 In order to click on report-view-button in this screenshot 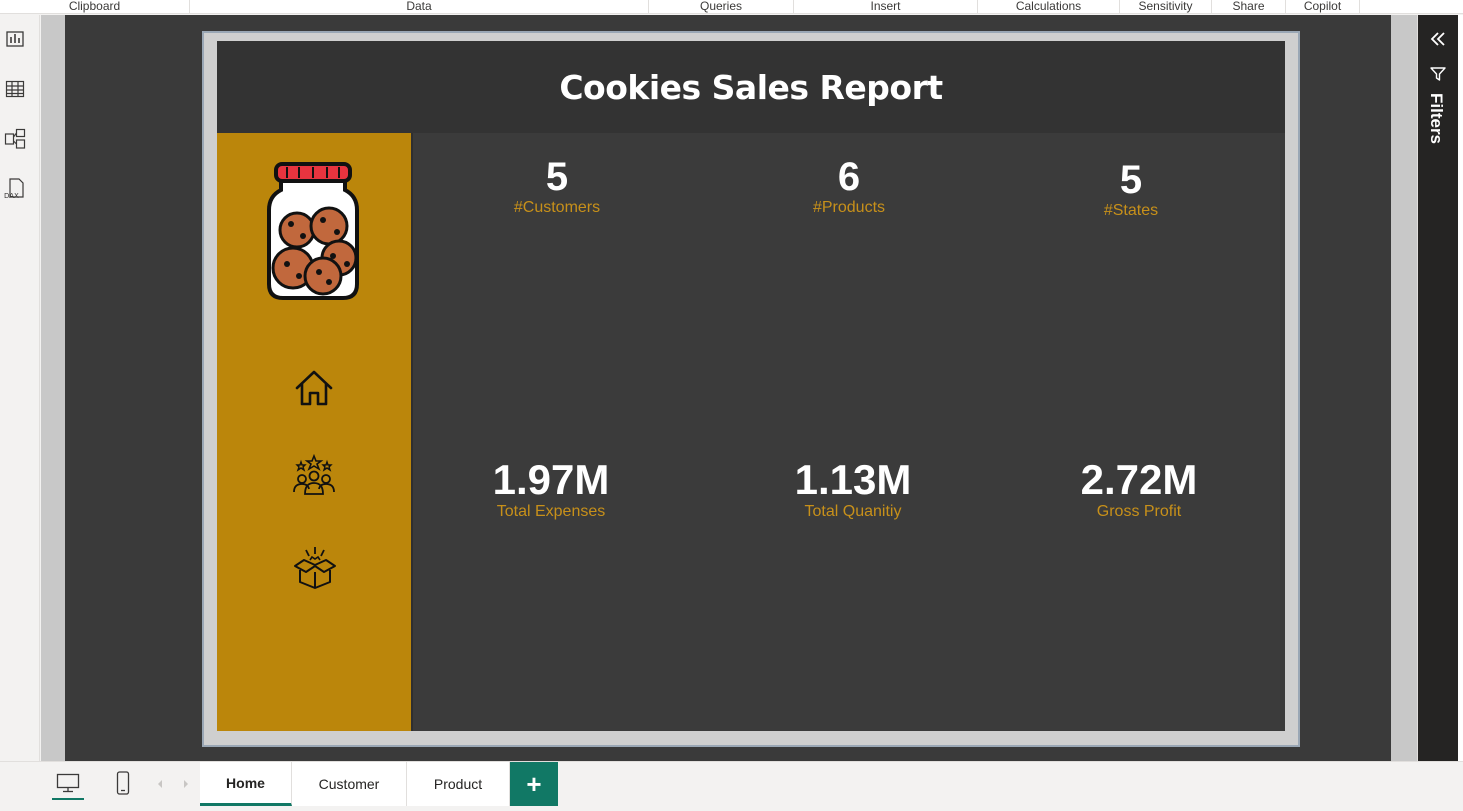, I will do `click(15, 39)`.